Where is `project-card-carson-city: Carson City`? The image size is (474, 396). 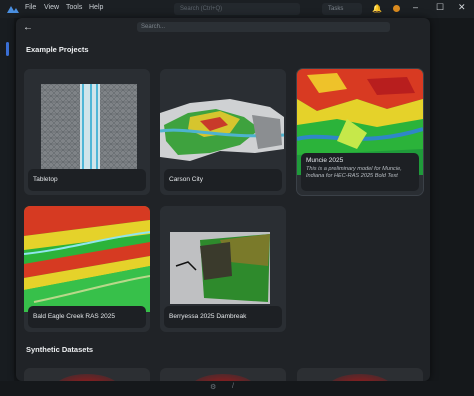
project-card-carson-city: Carson City is located at coordinates (223, 132).